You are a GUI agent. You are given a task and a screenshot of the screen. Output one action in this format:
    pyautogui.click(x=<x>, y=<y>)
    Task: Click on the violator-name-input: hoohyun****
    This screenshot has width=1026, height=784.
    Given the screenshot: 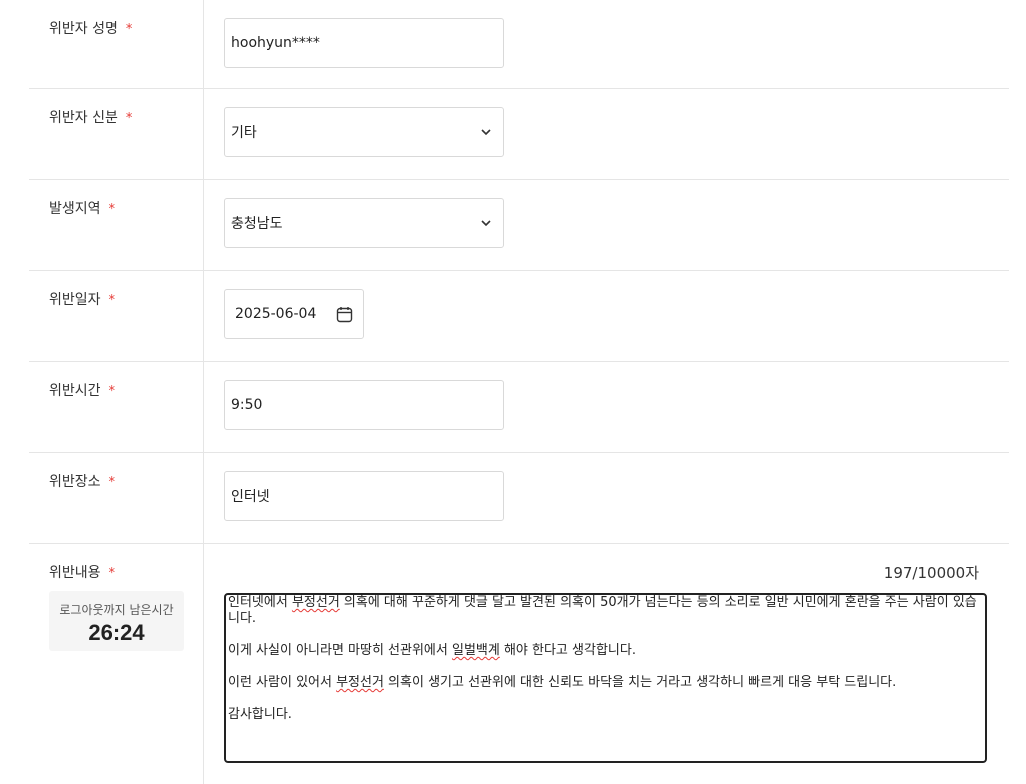 What is the action you would take?
    pyautogui.click(x=364, y=43)
    